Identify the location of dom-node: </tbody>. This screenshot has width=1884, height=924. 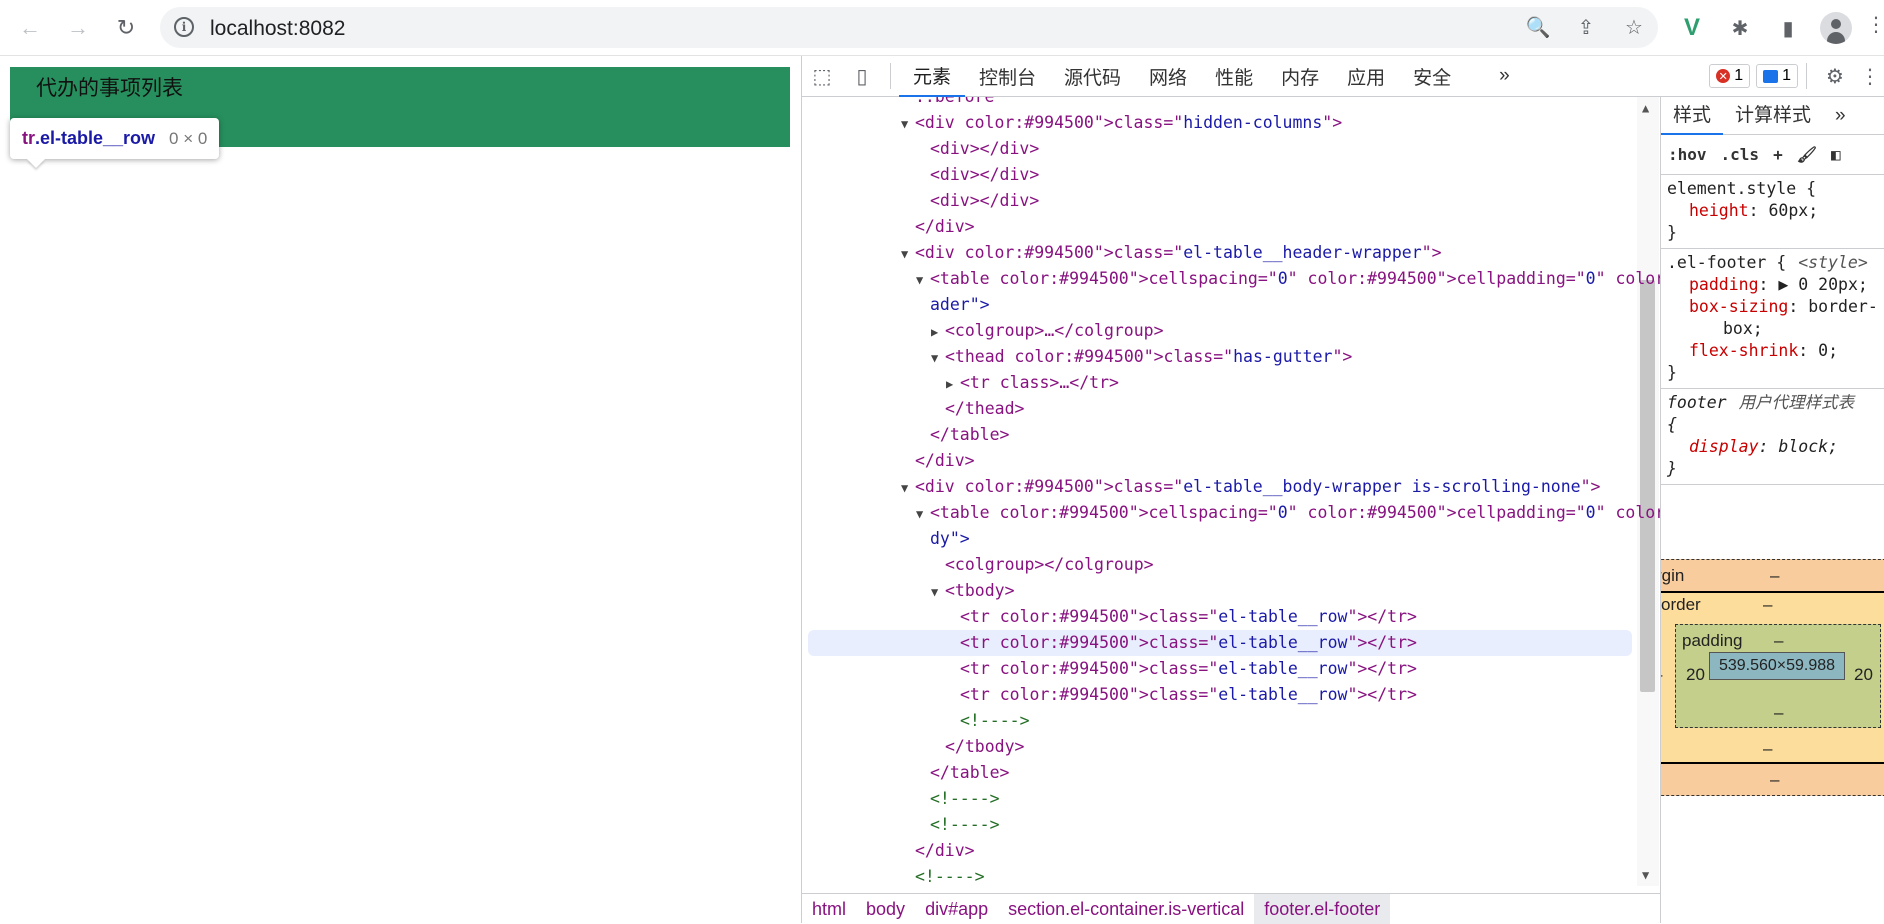
(1217, 747).